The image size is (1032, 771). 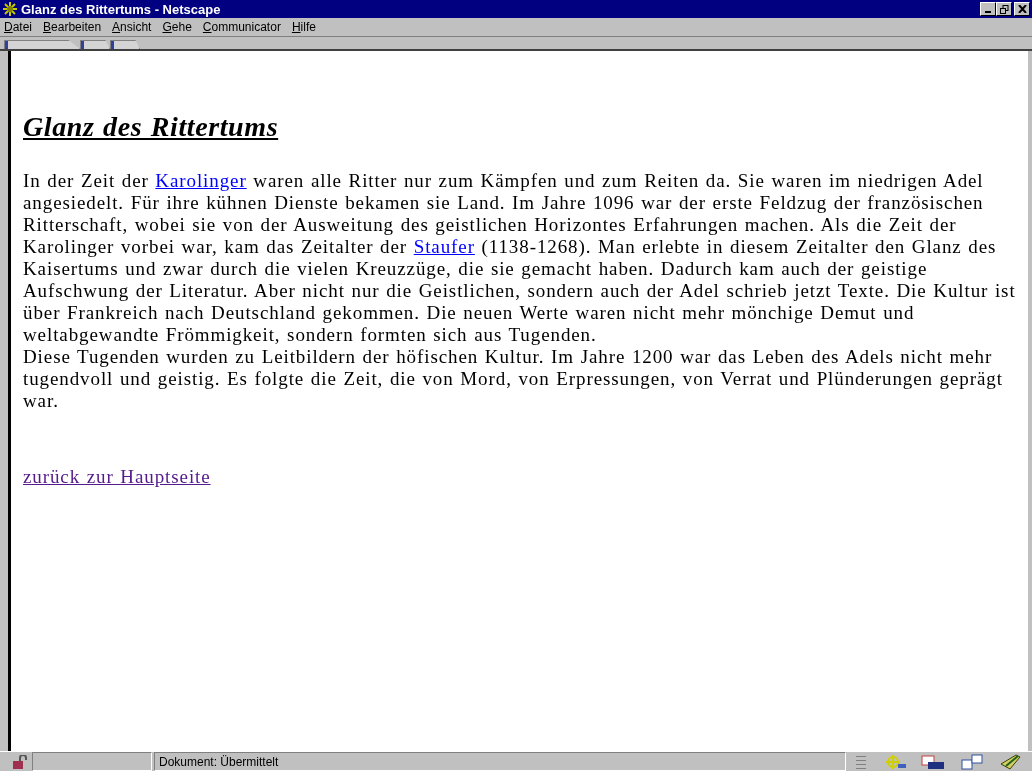 I want to click on menu-item: Datei, so click(x=18, y=27).